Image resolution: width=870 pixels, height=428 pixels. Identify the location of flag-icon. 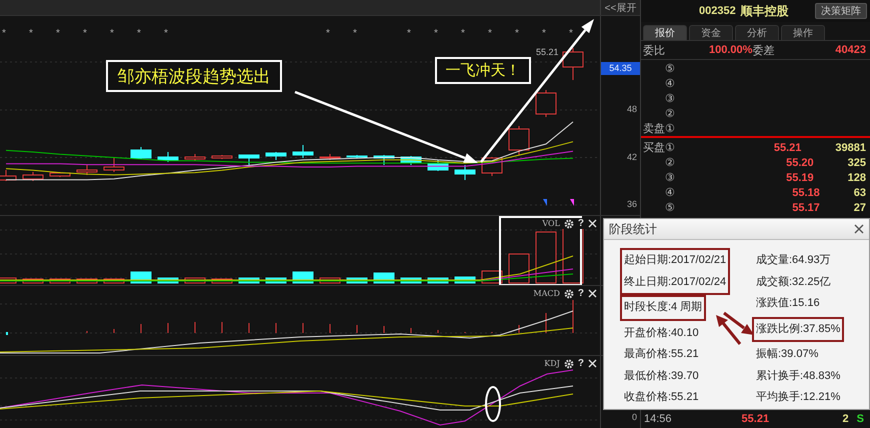
(545, 202).